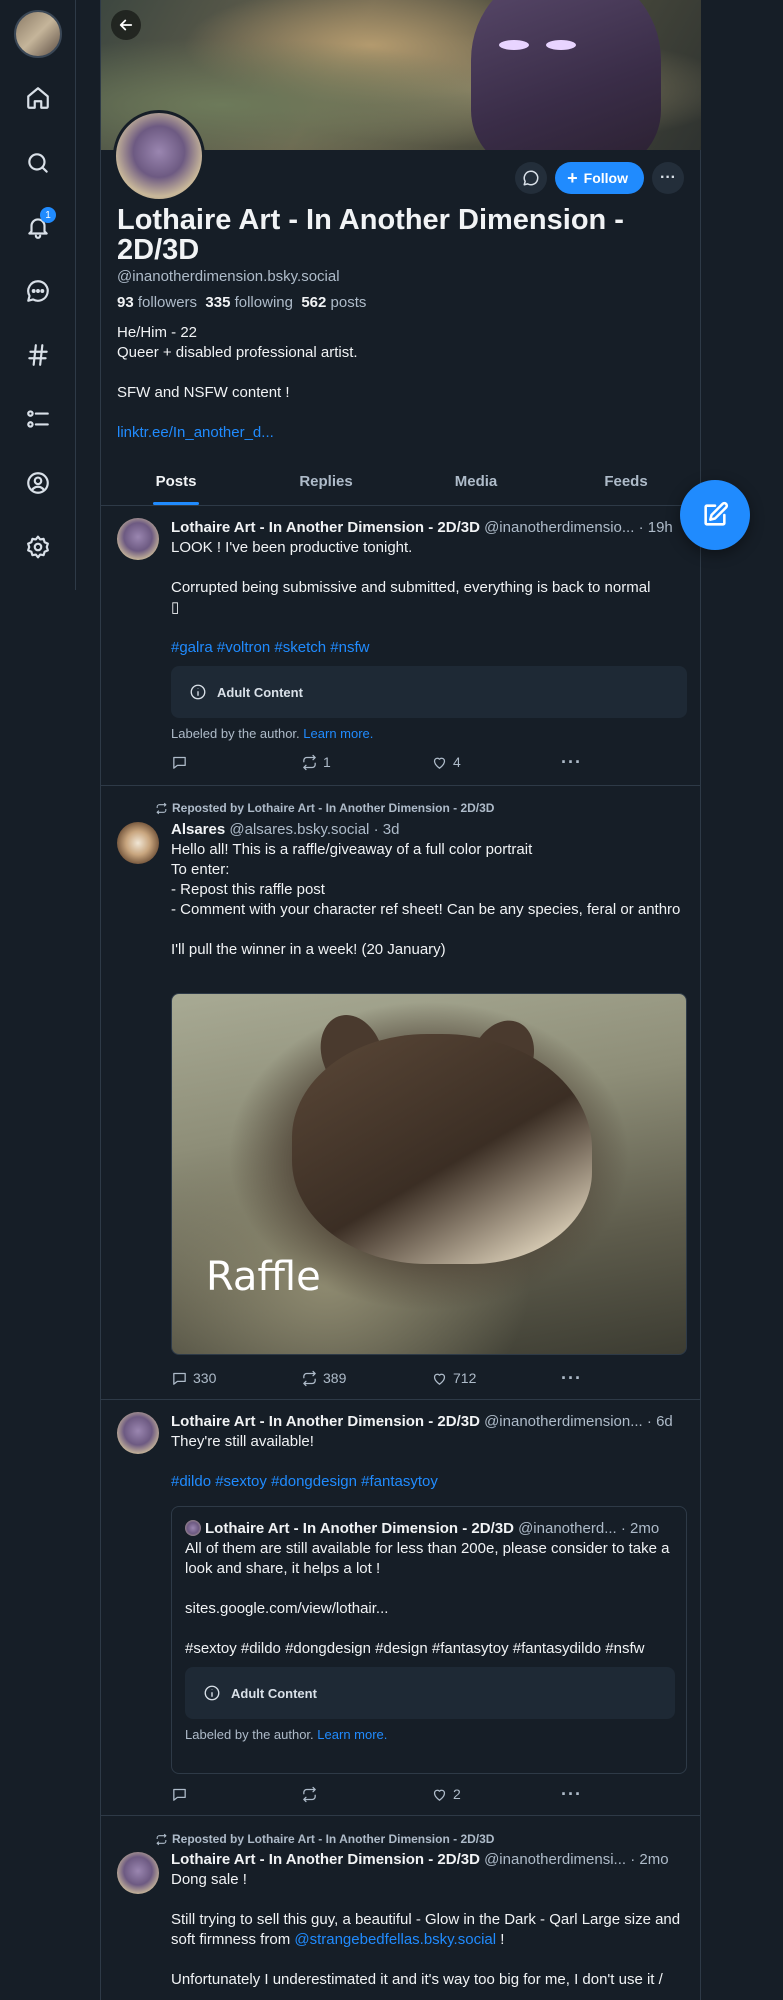 This screenshot has width=783, height=2000. I want to click on chat-icon, so click(38, 291).